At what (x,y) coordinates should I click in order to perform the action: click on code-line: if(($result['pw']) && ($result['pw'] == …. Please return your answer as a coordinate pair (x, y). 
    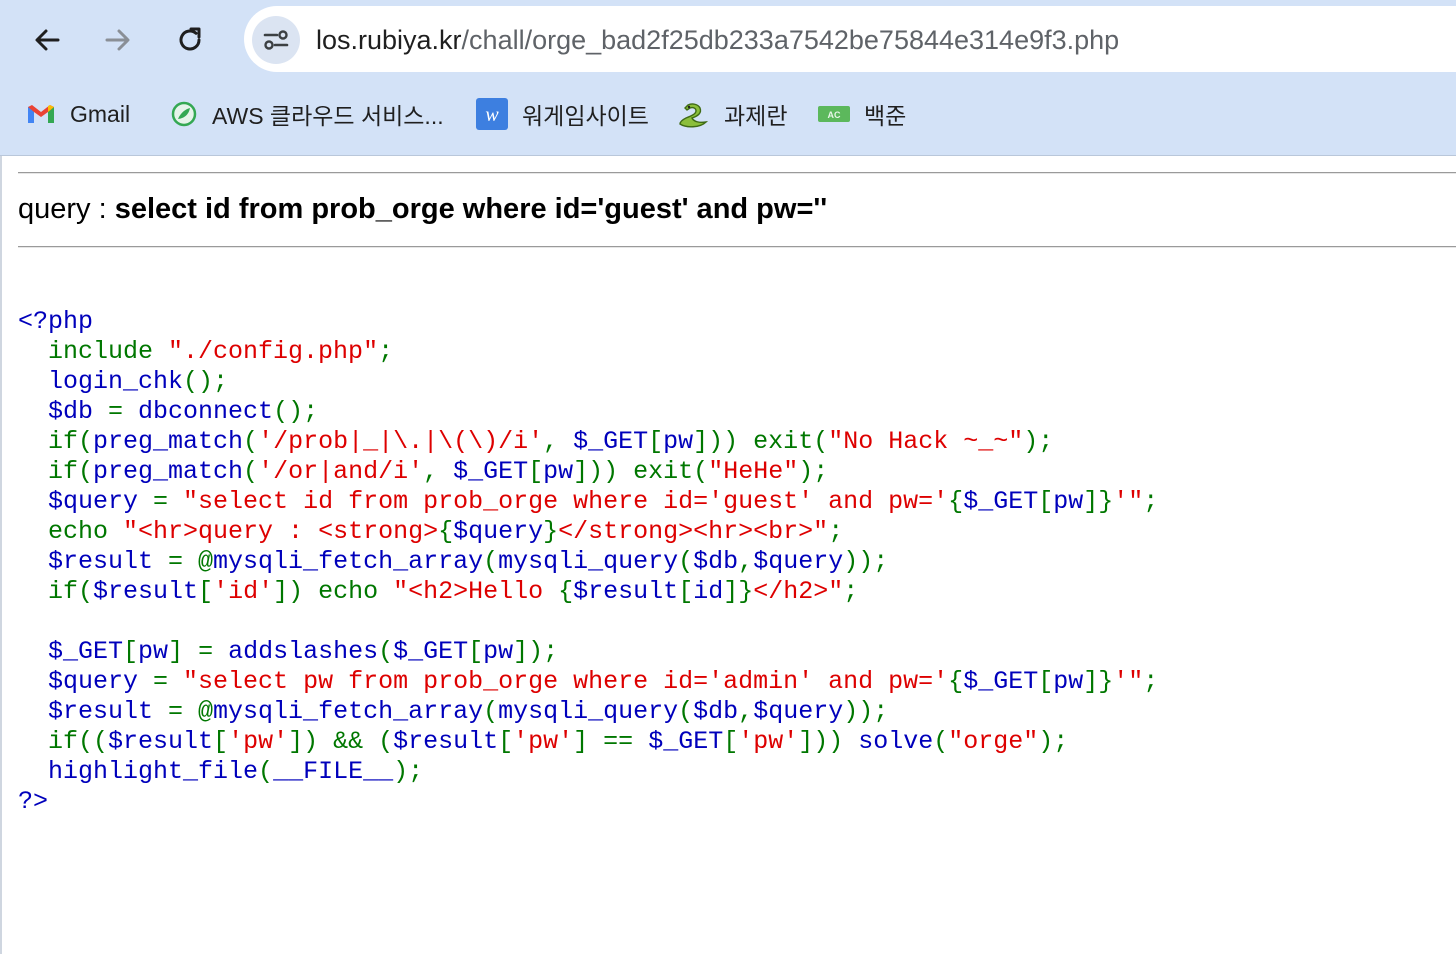
    Looking at the image, I should click on (588, 742).